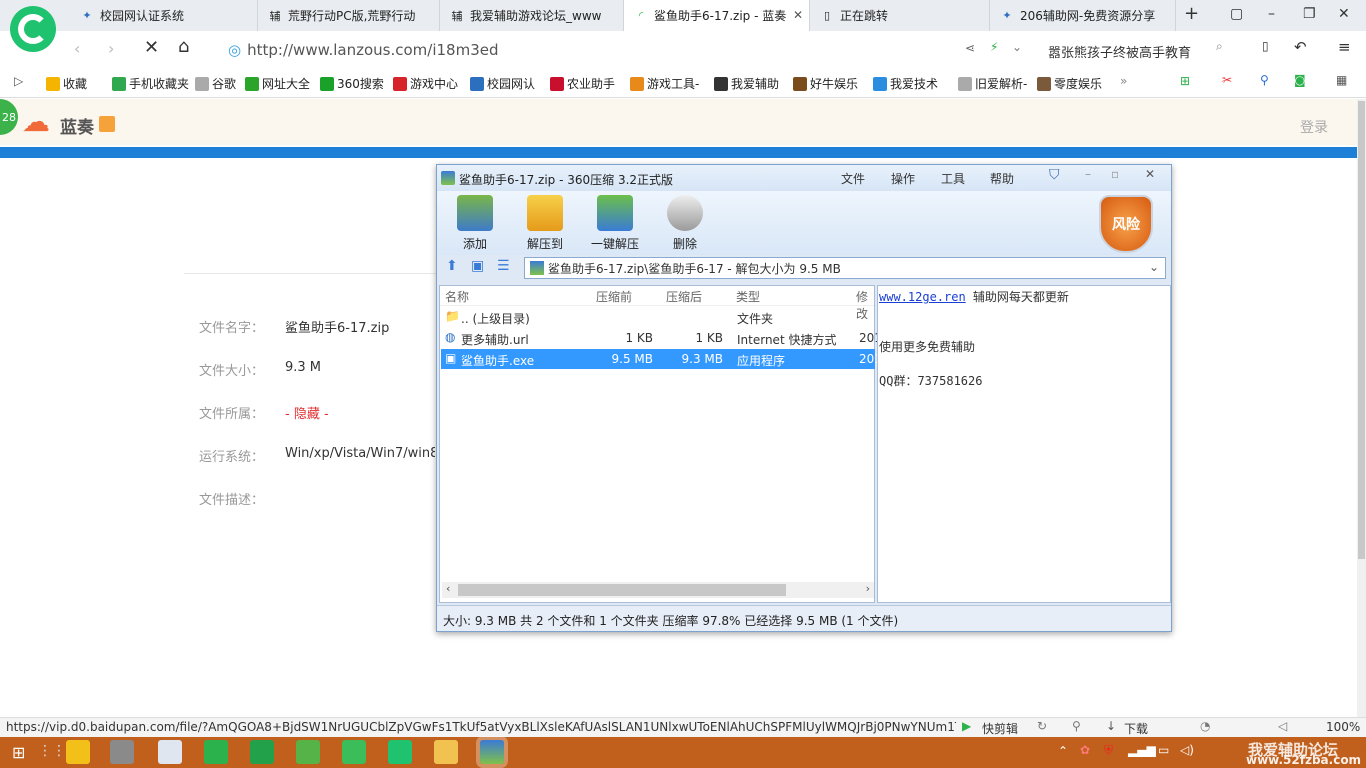 The height and width of the screenshot is (768, 1366). Describe the element at coordinates (1219, 46) in the screenshot. I see `search-icon: ⌕` at that location.